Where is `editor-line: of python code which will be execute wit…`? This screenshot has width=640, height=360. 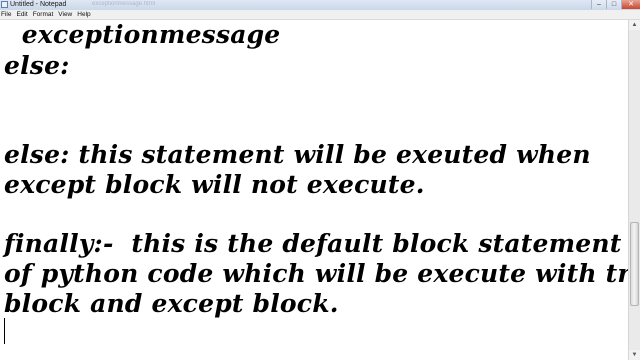
editor-line: of python code which will be execute wit… is located at coordinates (322, 273).